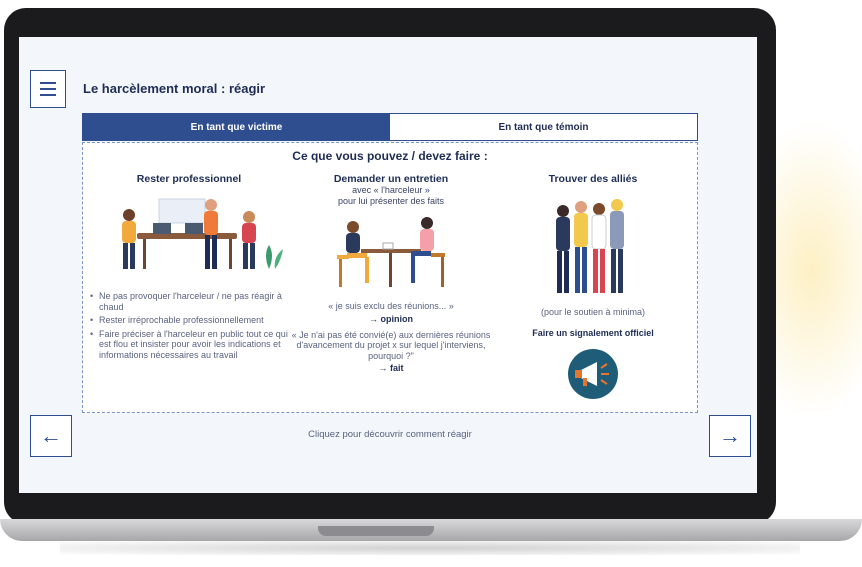  What do you see at coordinates (174, 88) in the screenshot?
I see `page-title: Le harcèlement moral : réagir` at bounding box center [174, 88].